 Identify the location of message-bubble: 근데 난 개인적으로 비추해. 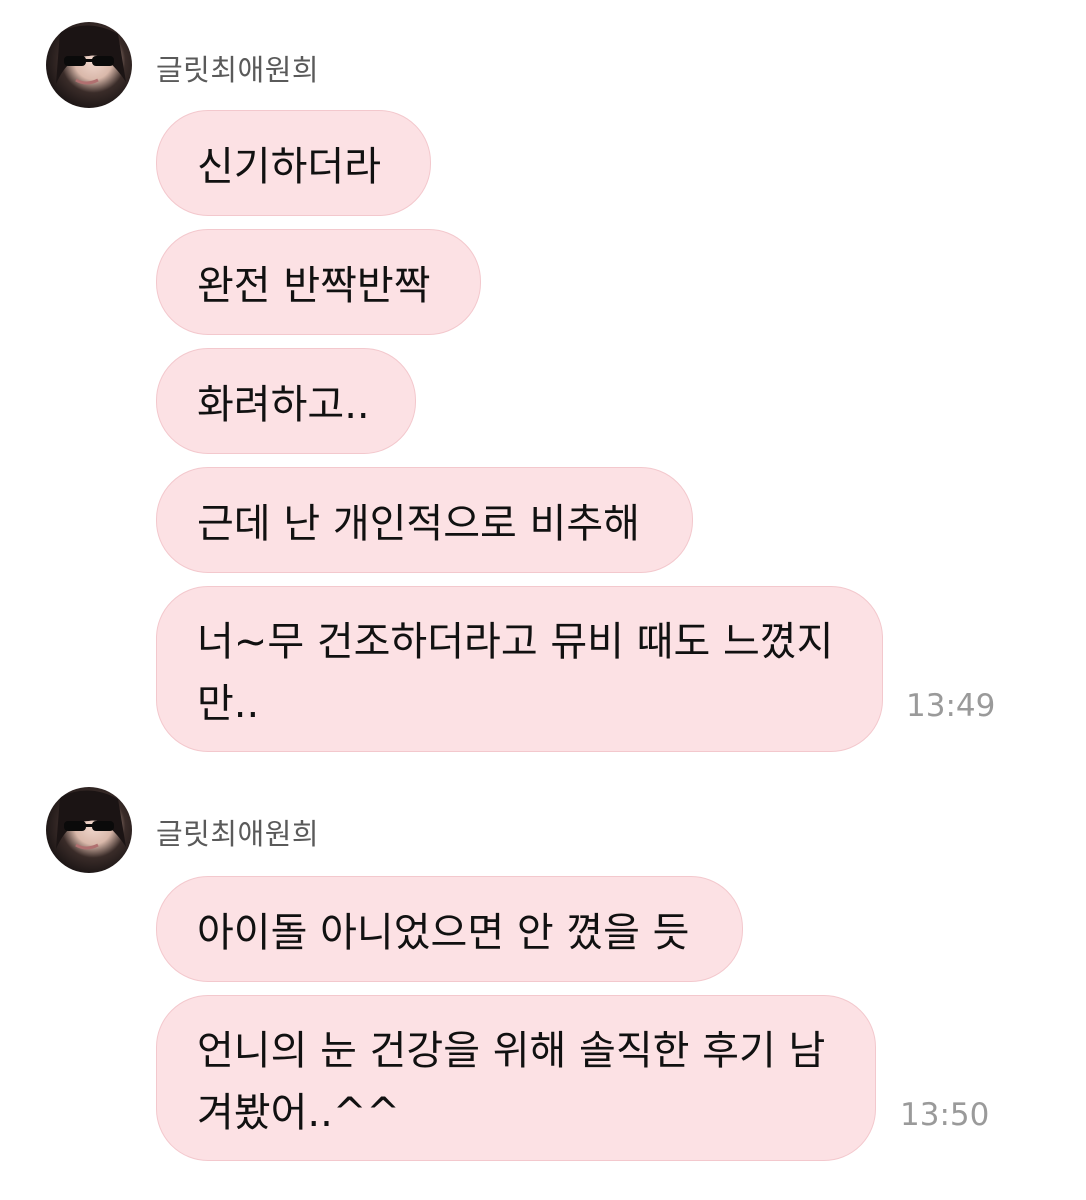
(424, 520).